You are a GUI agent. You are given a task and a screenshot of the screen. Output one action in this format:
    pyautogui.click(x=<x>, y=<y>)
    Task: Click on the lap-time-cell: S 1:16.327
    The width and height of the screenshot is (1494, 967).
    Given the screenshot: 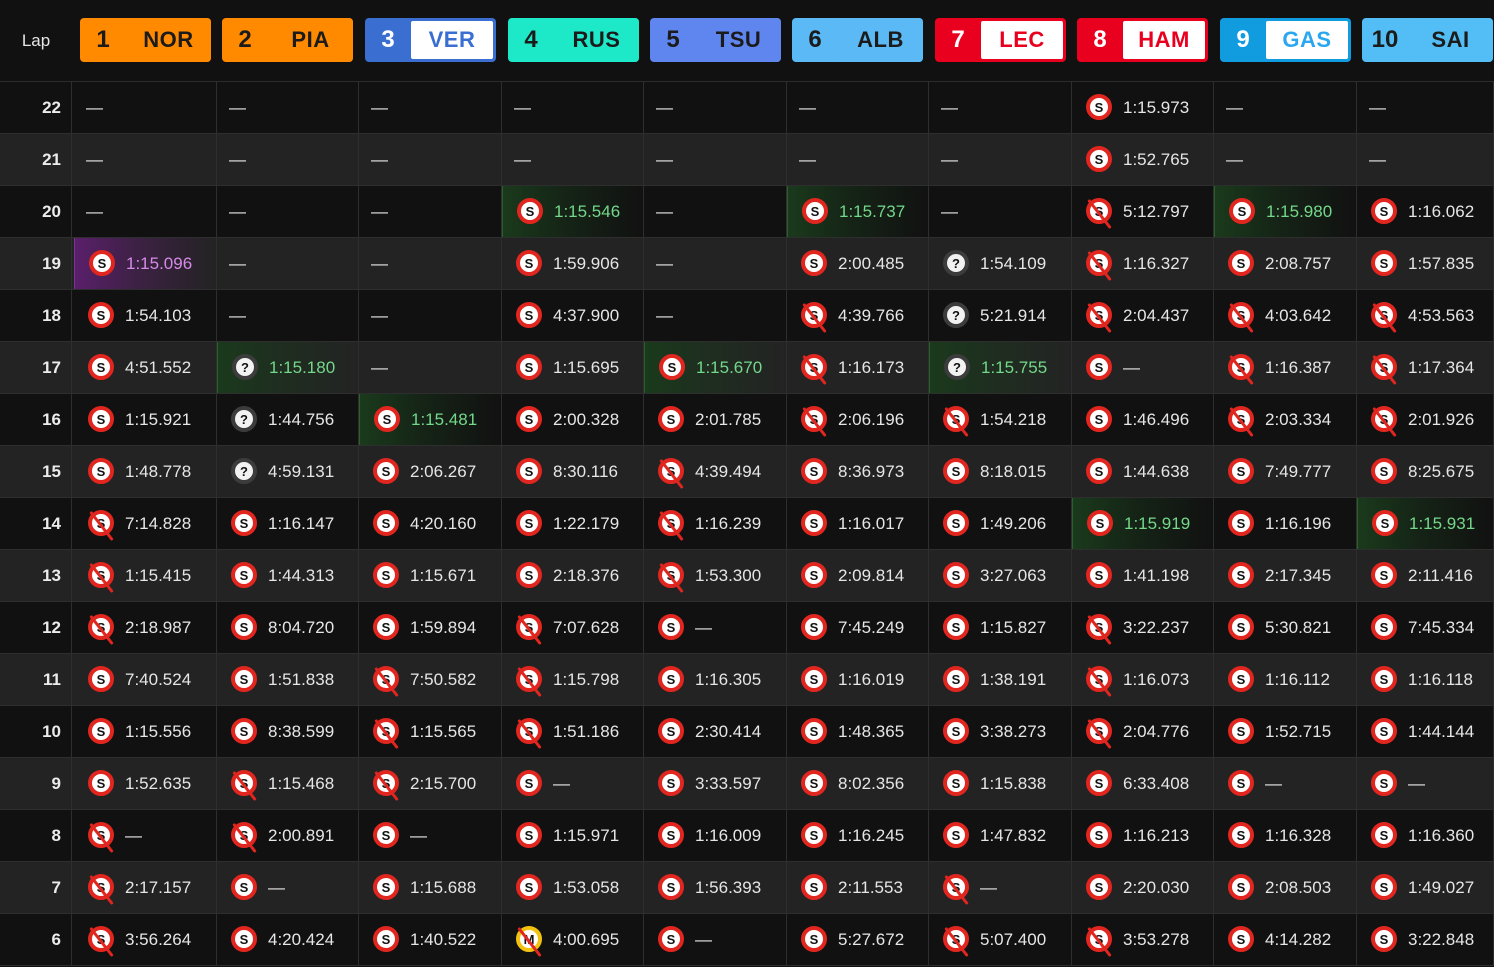 What is the action you would take?
    pyautogui.click(x=1143, y=263)
    